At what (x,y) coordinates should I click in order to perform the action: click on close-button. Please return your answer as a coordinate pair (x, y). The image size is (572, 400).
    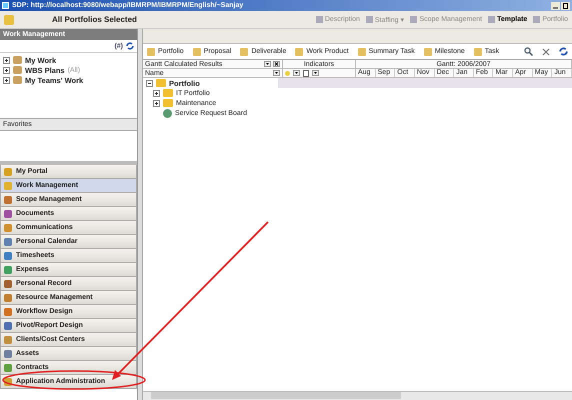
    Looking at the image, I should click on (276, 64).